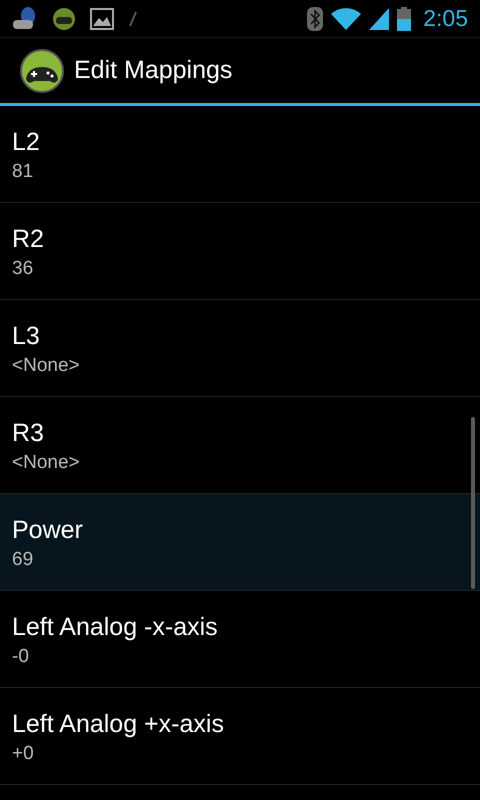  I want to click on mapping-name: R2, so click(28, 239).